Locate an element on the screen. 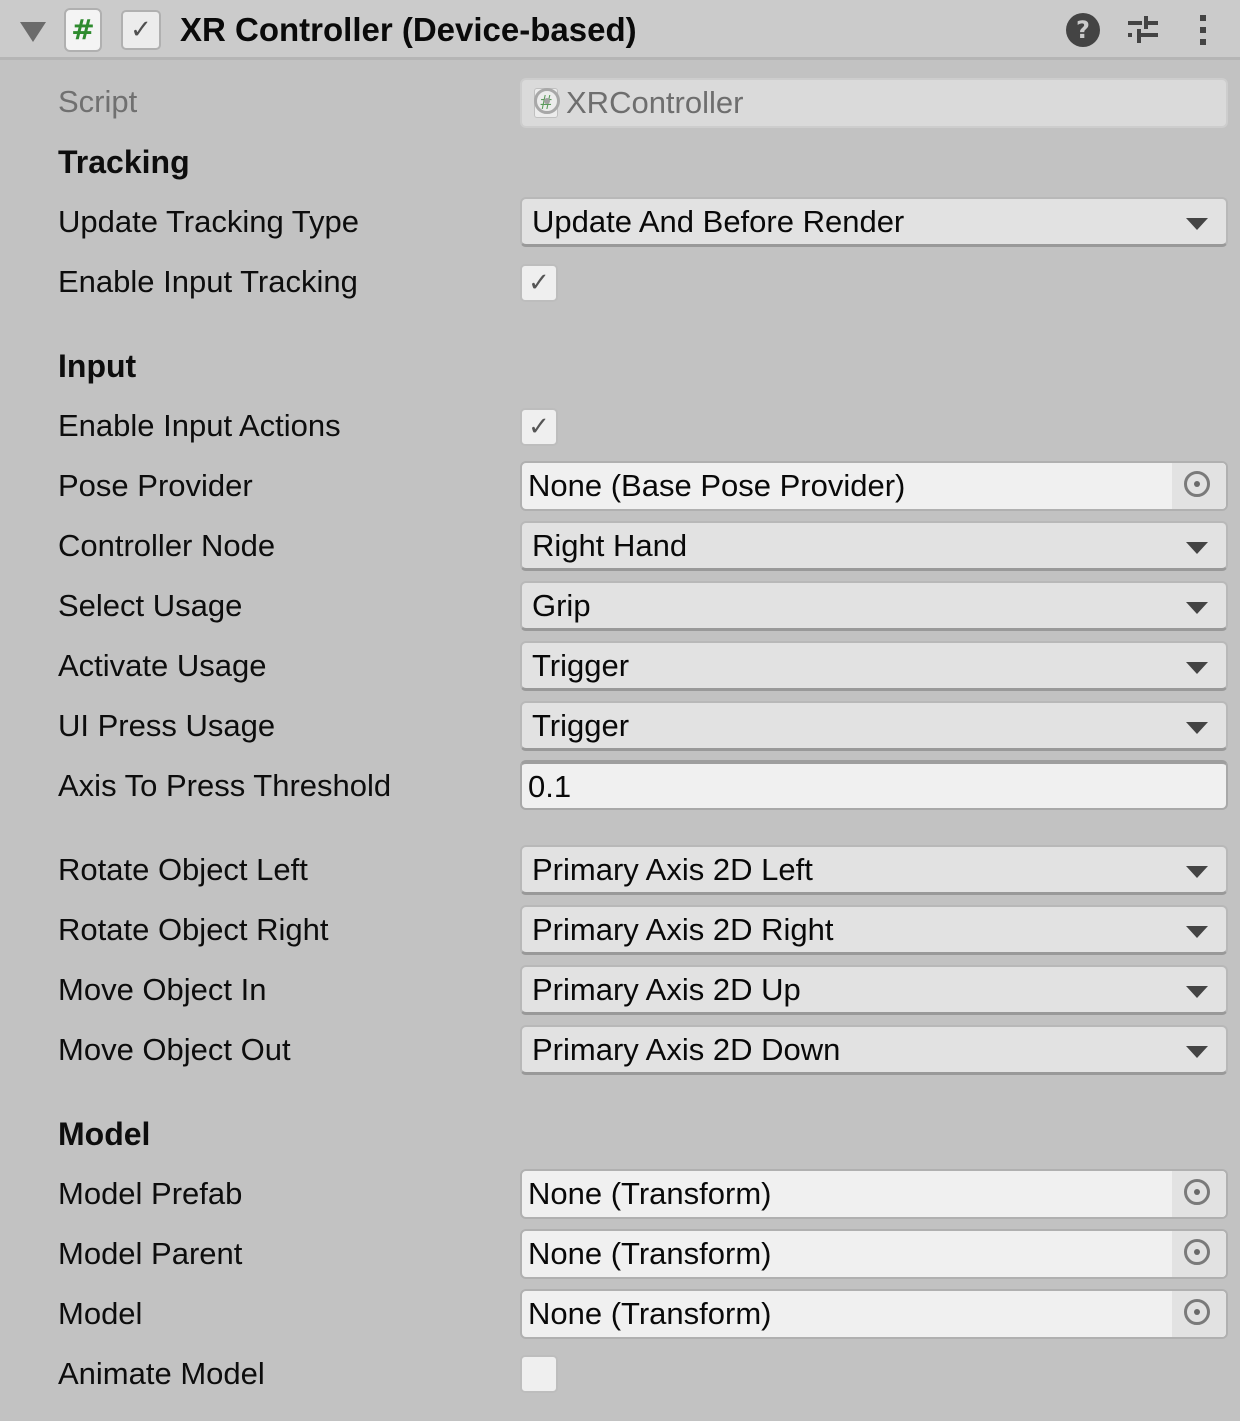 The width and height of the screenshot is (1240, 1421). dropdown-value: Primary Axis 2D Left is located at coordinates (672, 869).